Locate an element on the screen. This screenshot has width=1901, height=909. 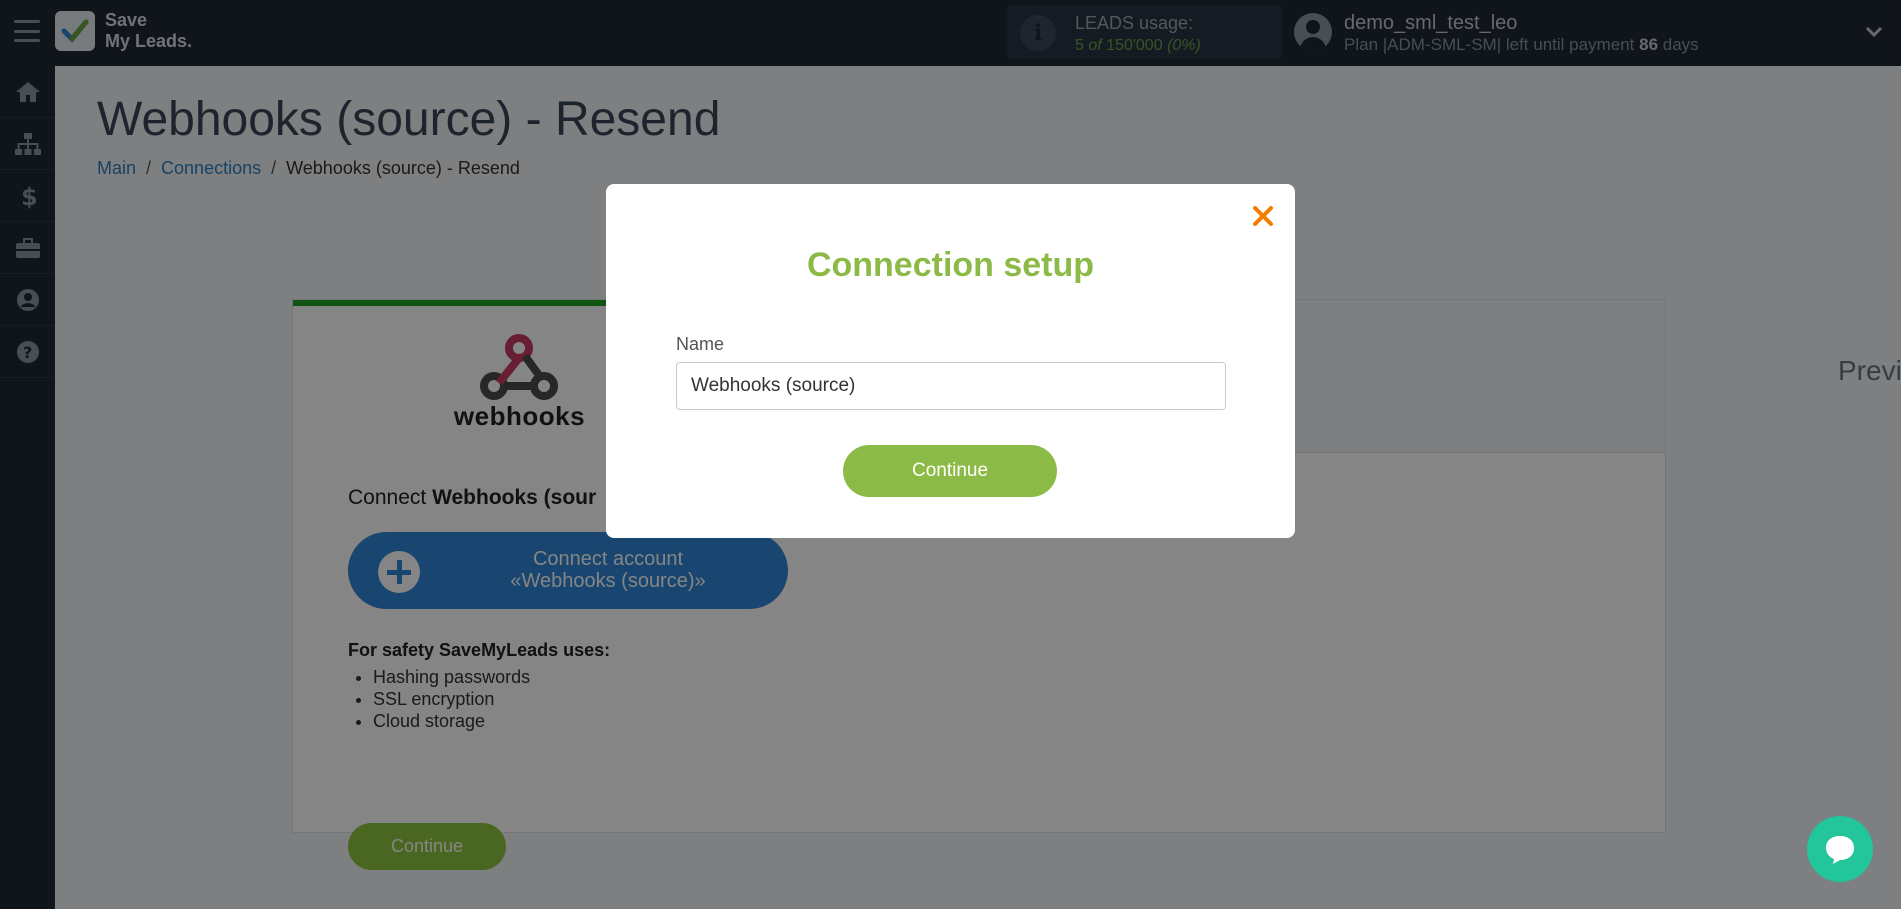
close-icon is located at coordinates (1263, 216).